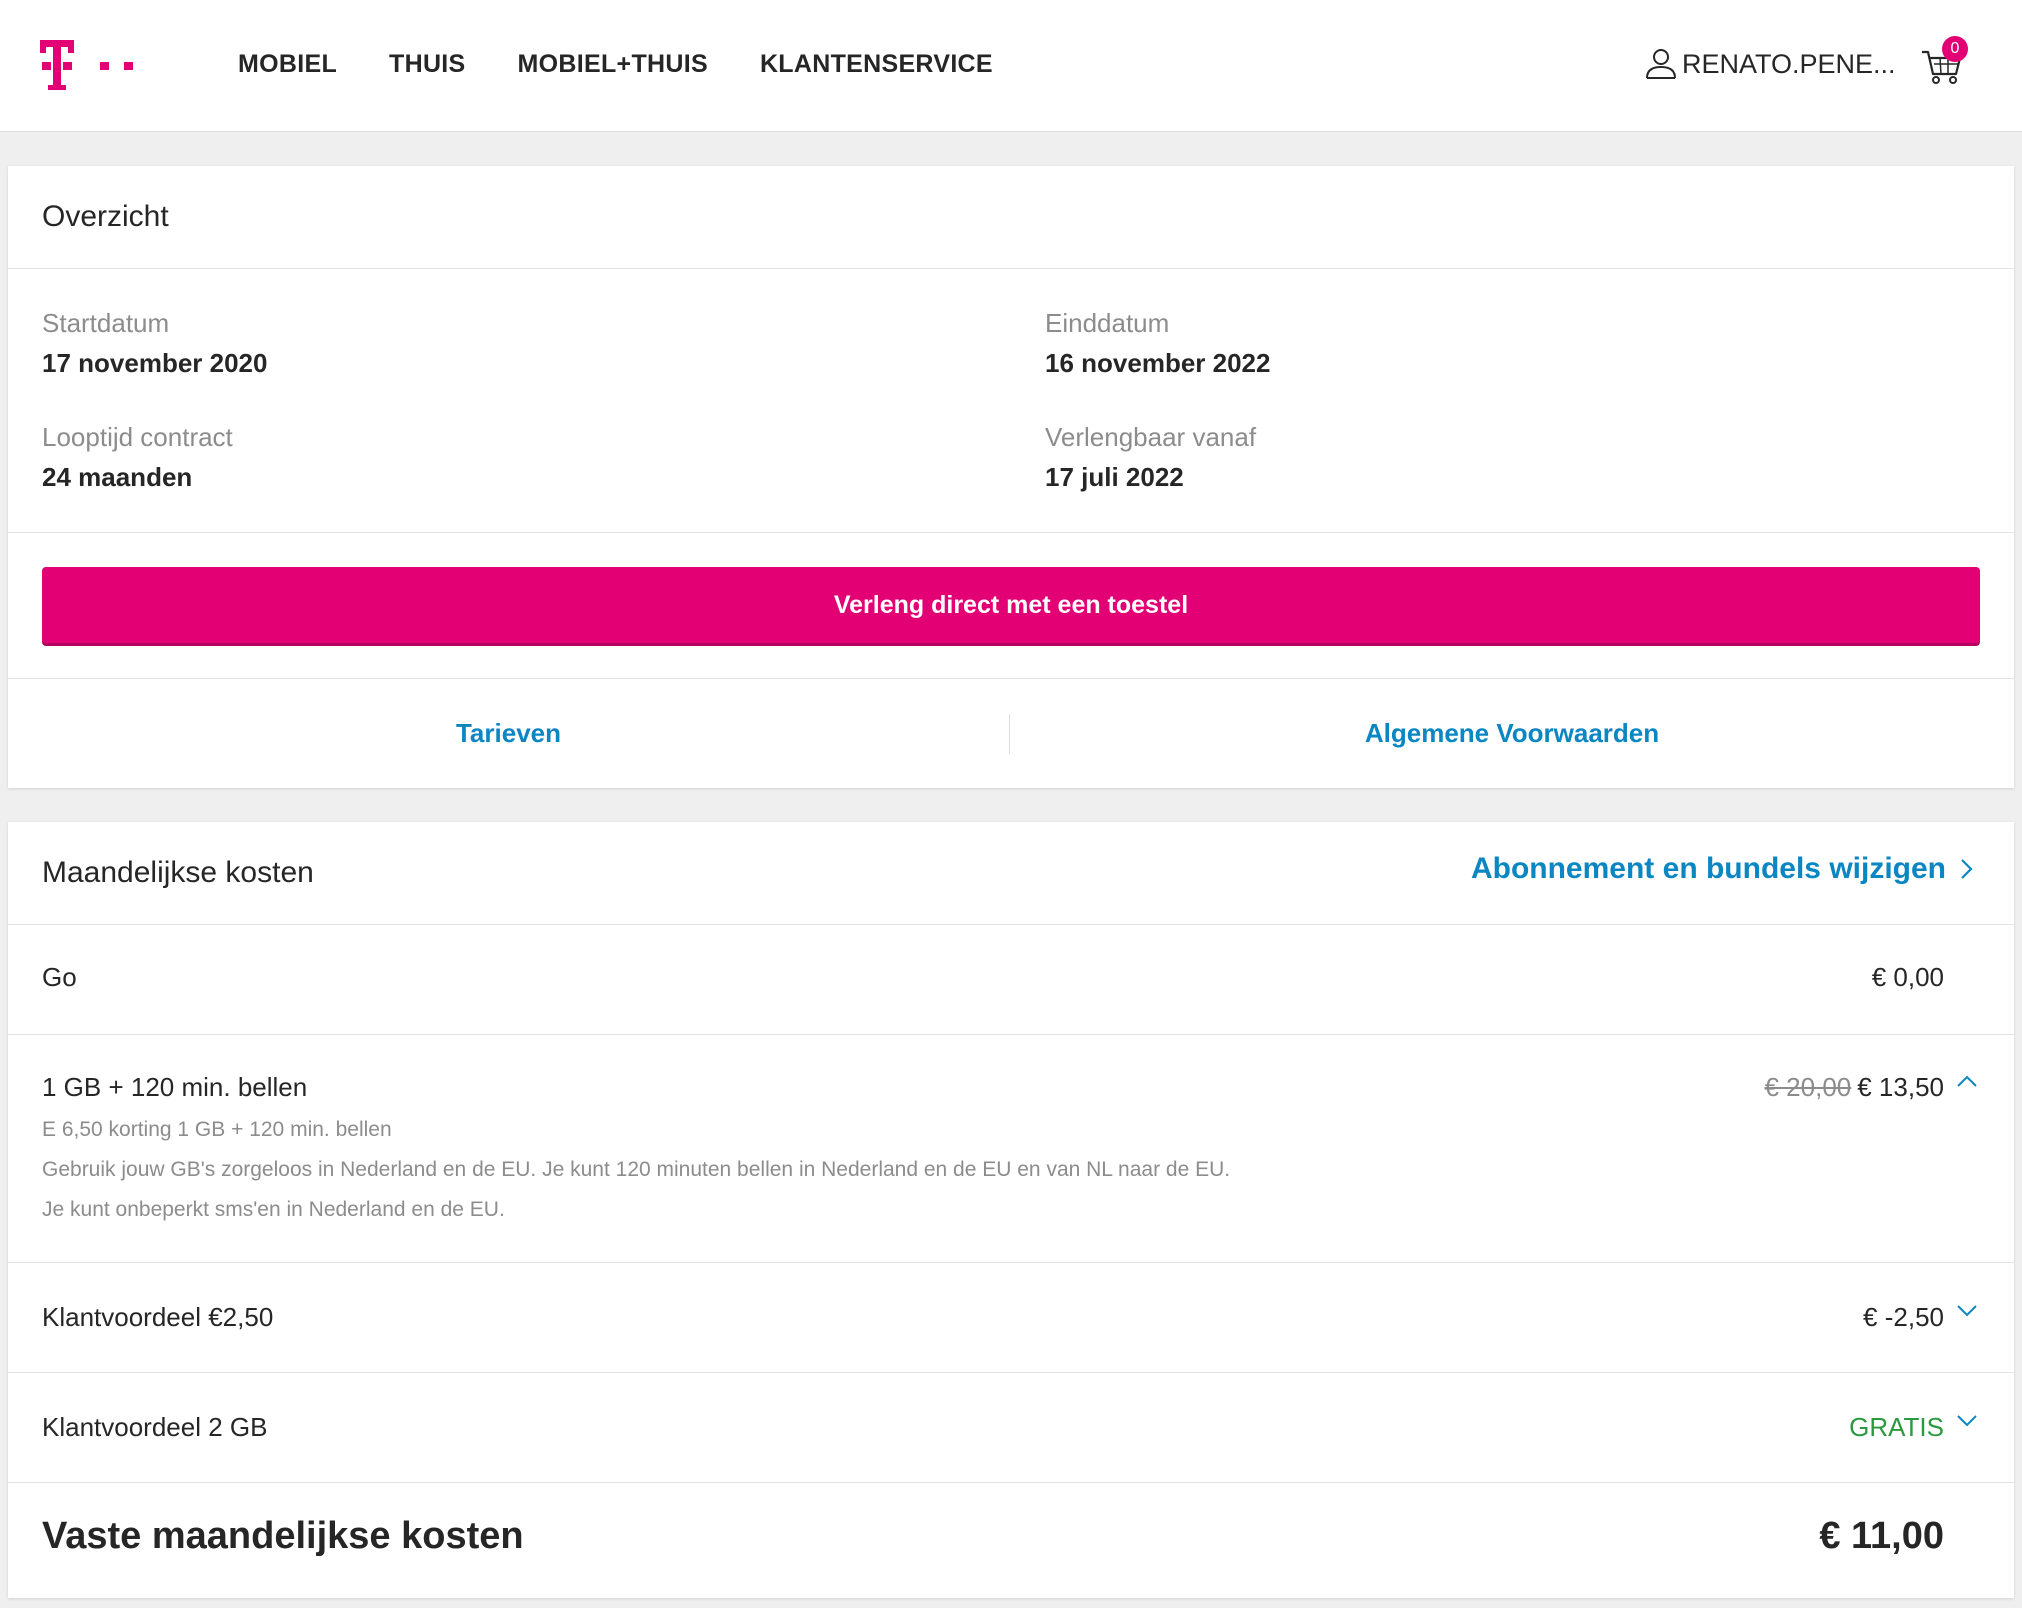  What do you see at coordinates (1955, 49) in the screenshot?
I see `cart-count-badge: 0` at bounding box center [1955, 49].